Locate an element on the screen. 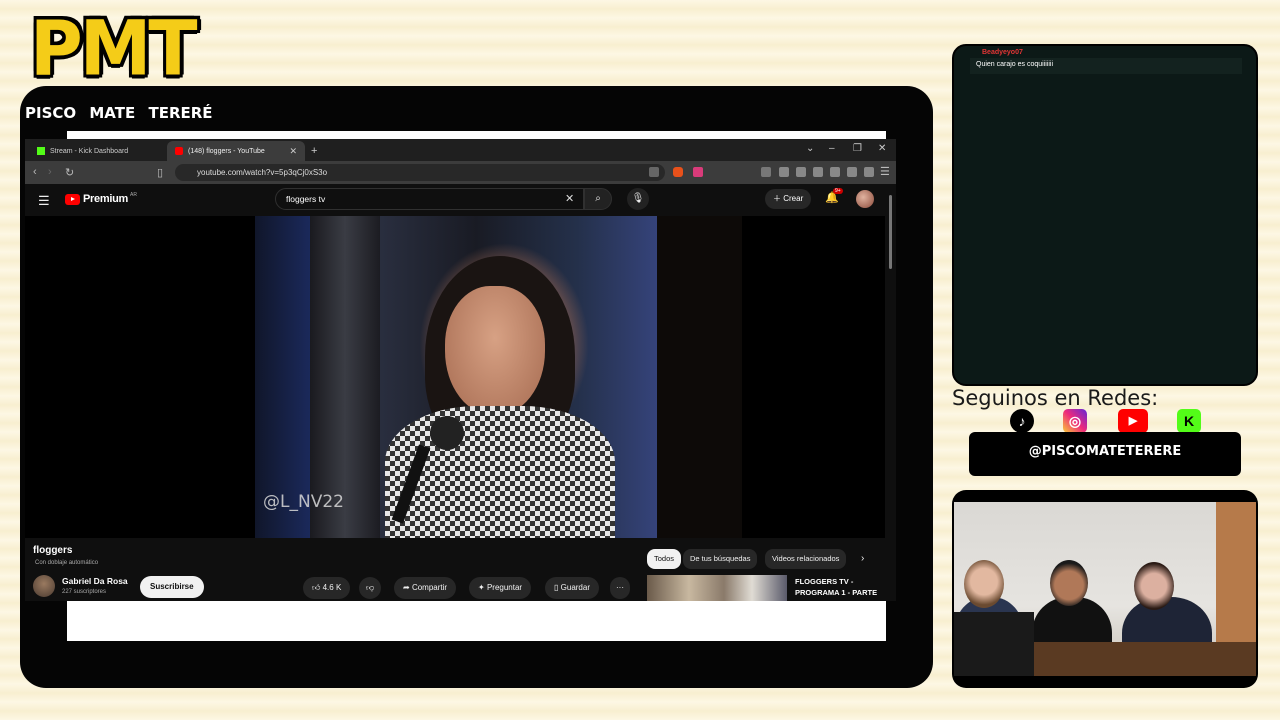 The height and width of the screenshot is (720, 1280). pmt-logo: PMT is located at coordinates (114, 48).